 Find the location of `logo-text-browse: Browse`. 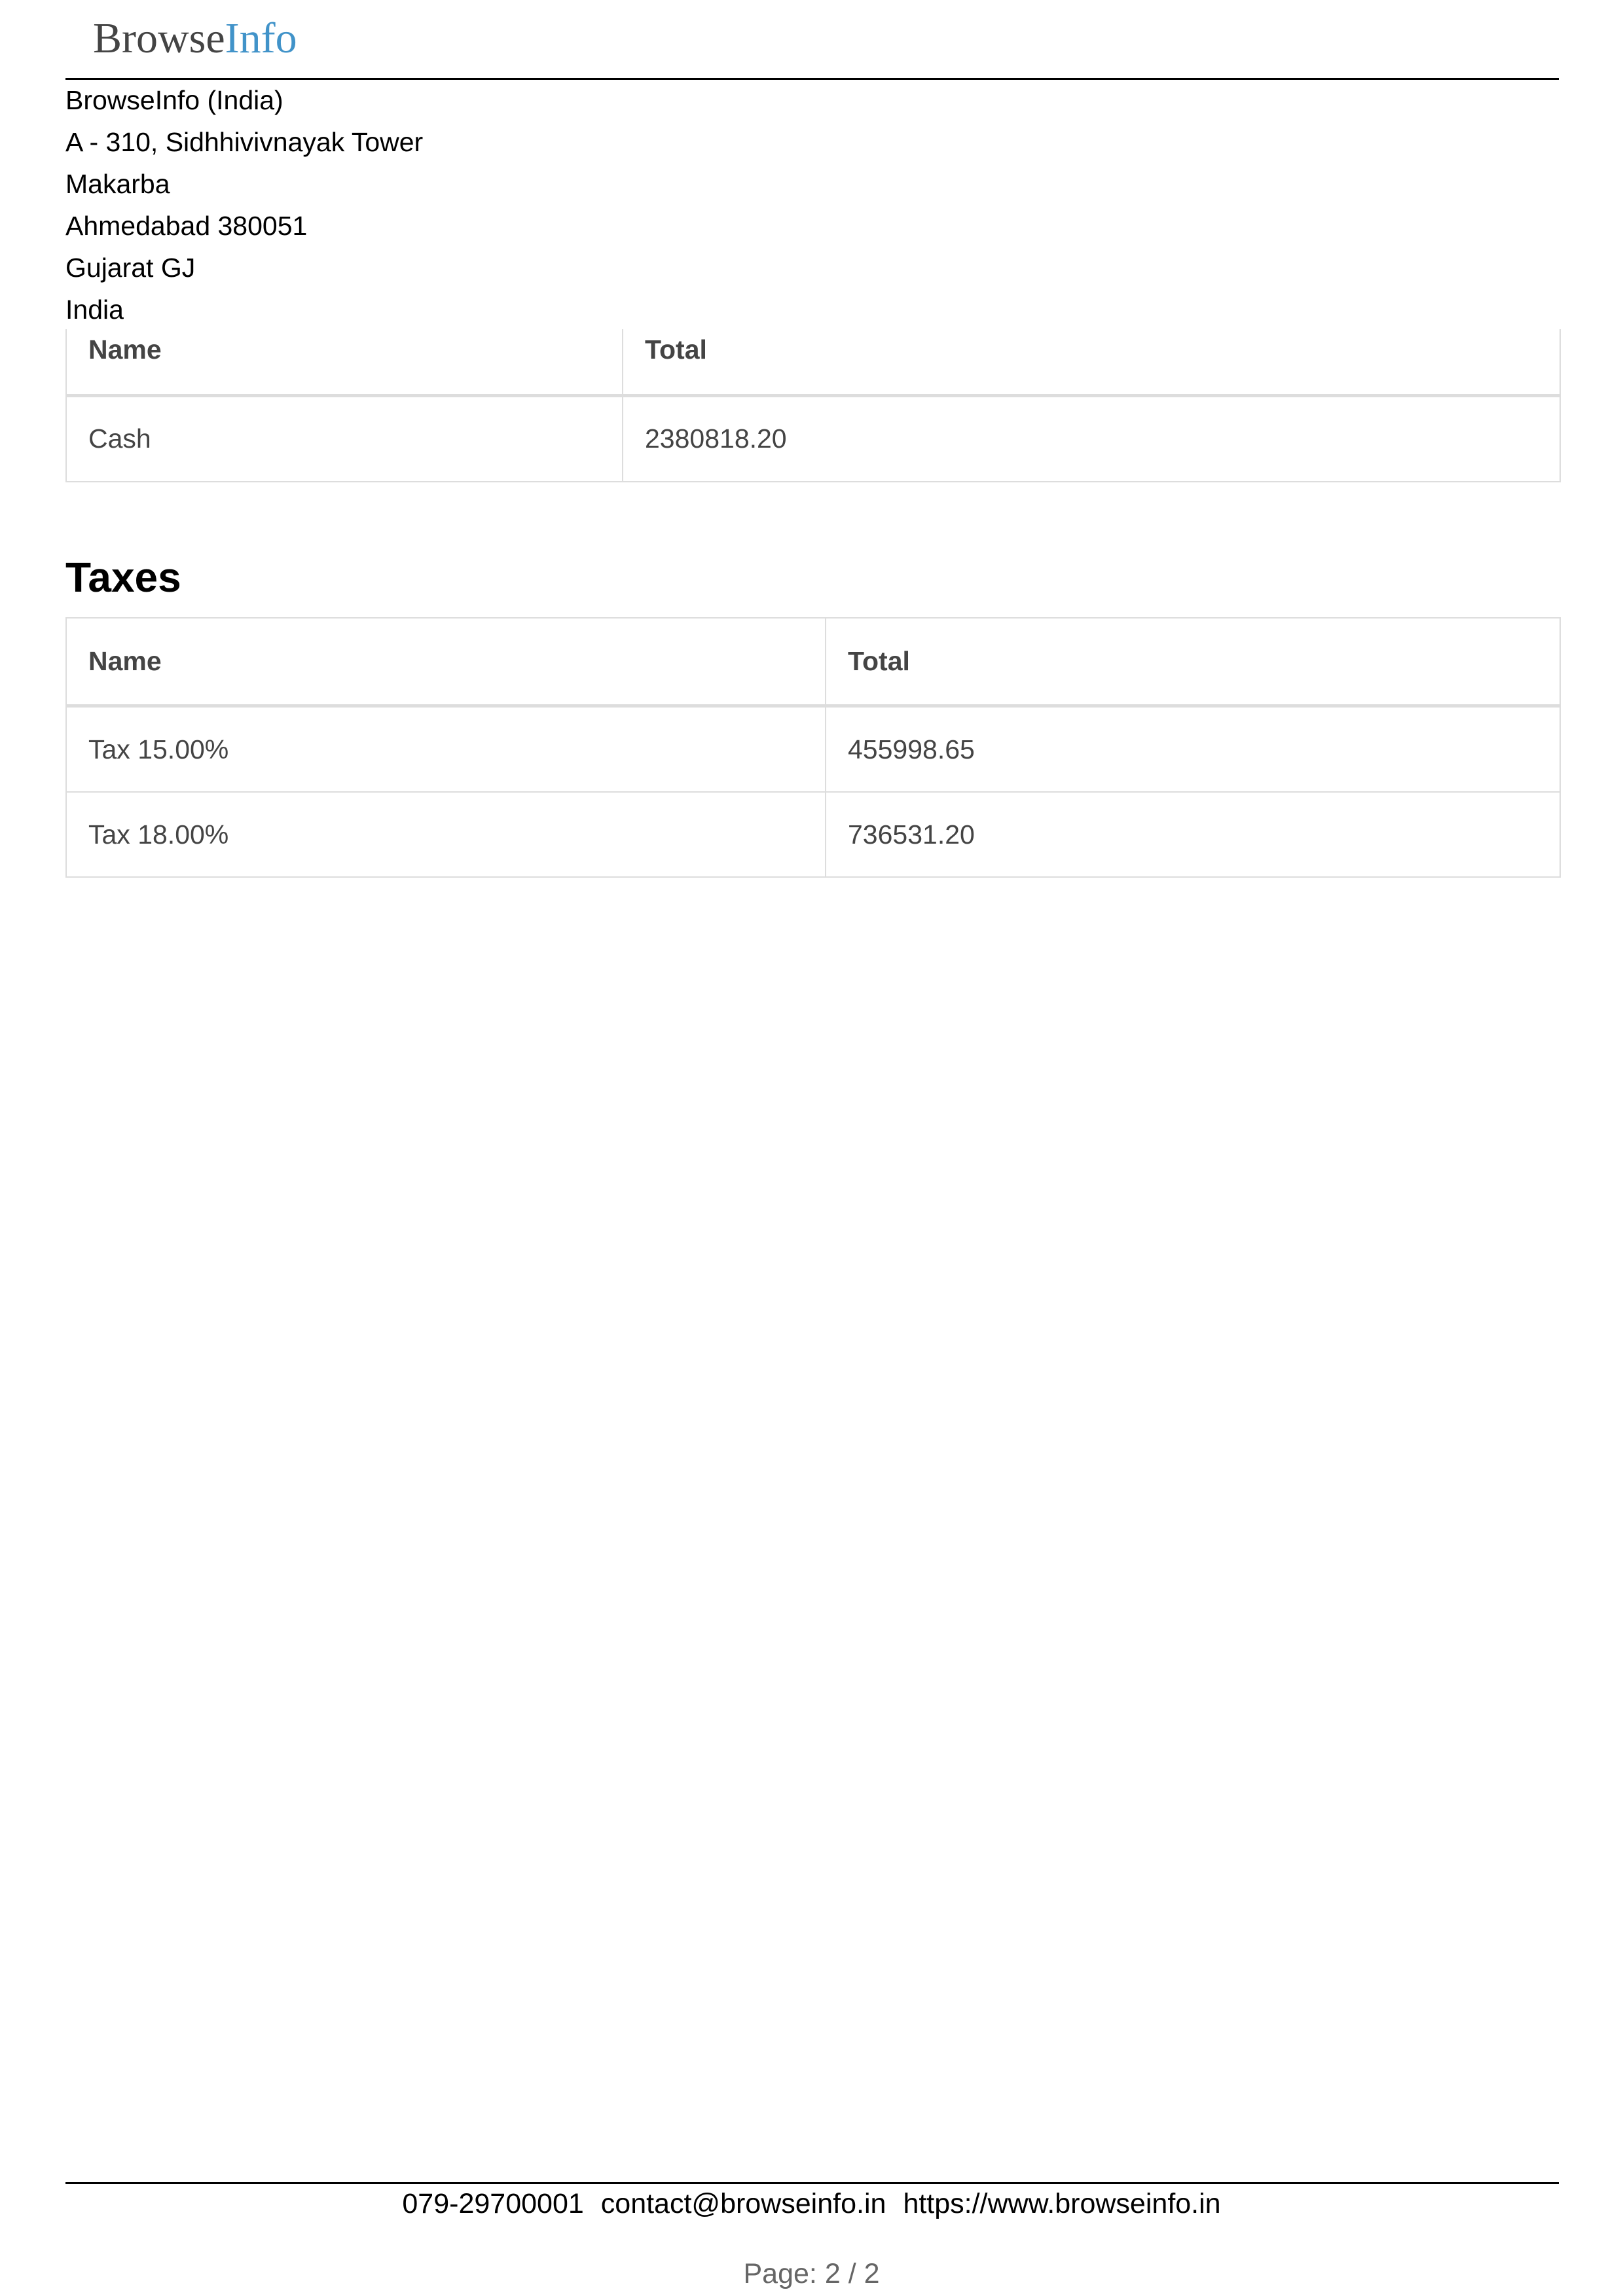

logo-text-browse: Browse is located at coordinates (159, 38).